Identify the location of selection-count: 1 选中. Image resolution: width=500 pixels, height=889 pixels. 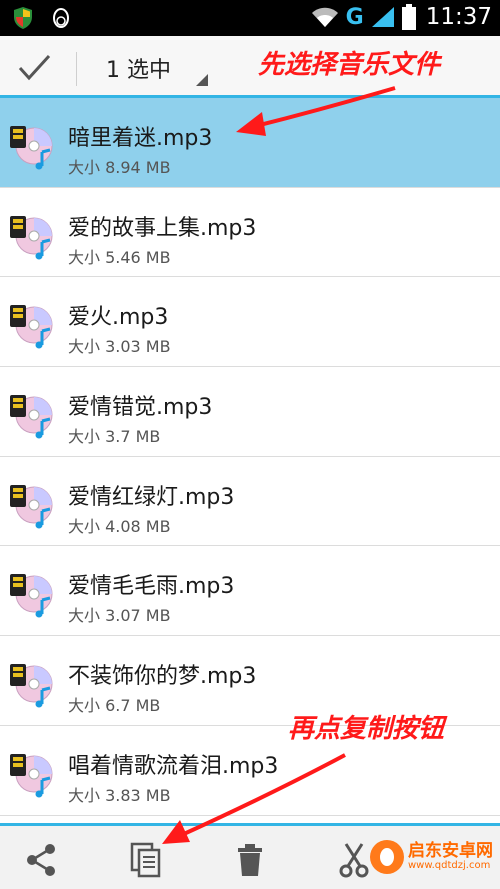
(138, 68).